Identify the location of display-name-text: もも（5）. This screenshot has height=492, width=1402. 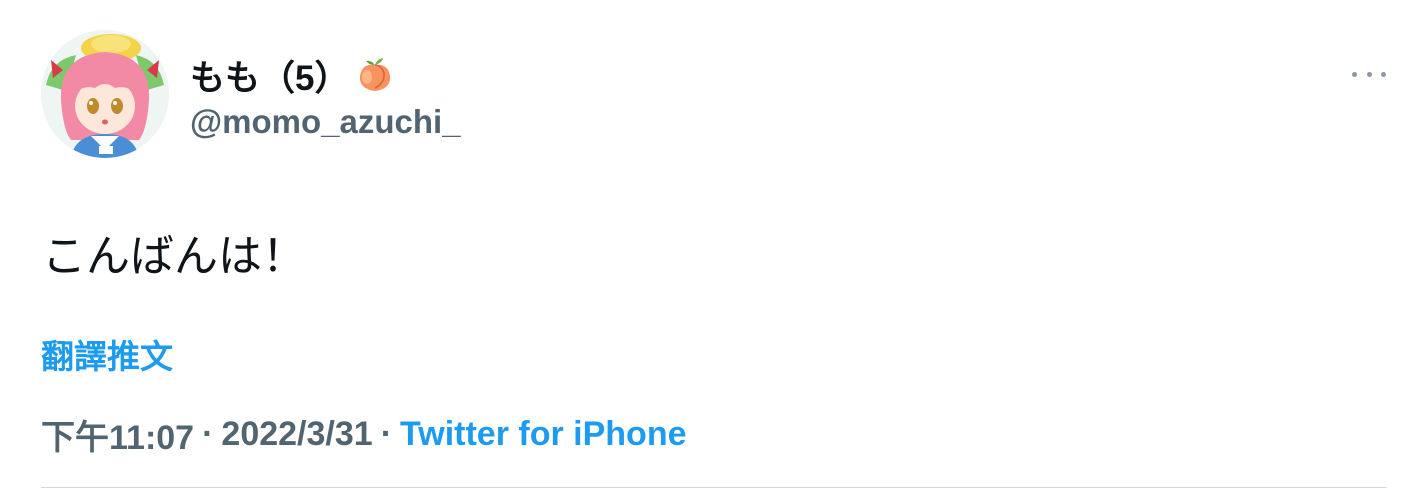
(270, 78).